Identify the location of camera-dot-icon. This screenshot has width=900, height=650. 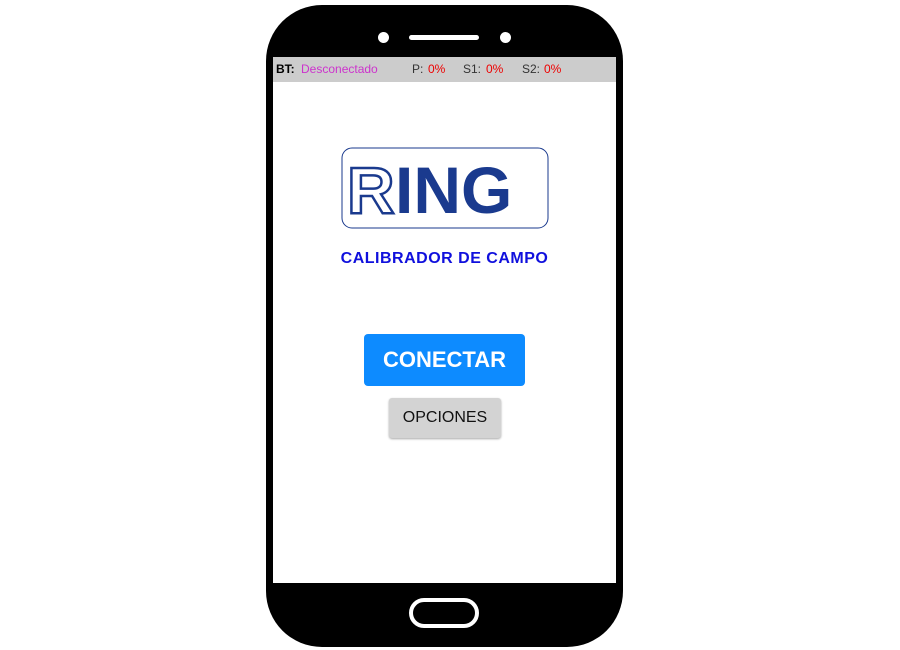
(383, 37).